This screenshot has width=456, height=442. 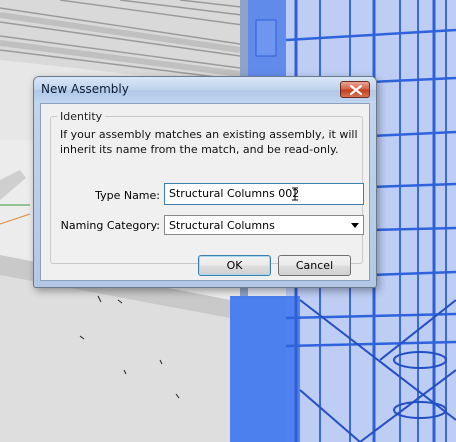 I want to click on naming-category-label: Naming Category:, so click(x=110, y=225).